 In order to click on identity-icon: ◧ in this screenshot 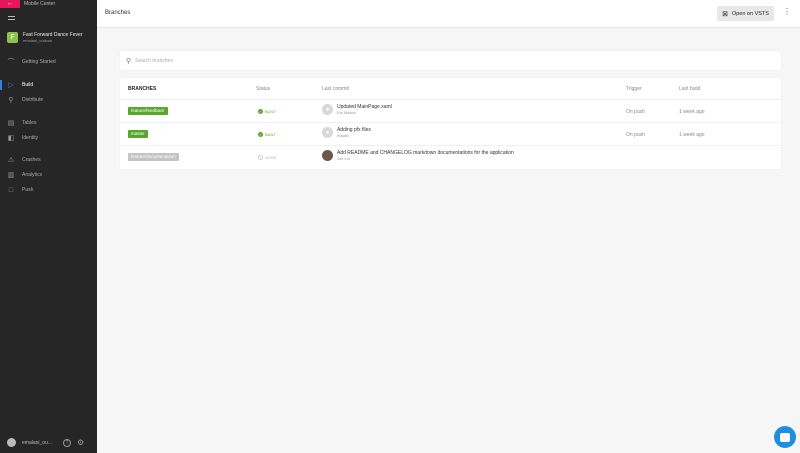, I will do `click(11, 138)`.